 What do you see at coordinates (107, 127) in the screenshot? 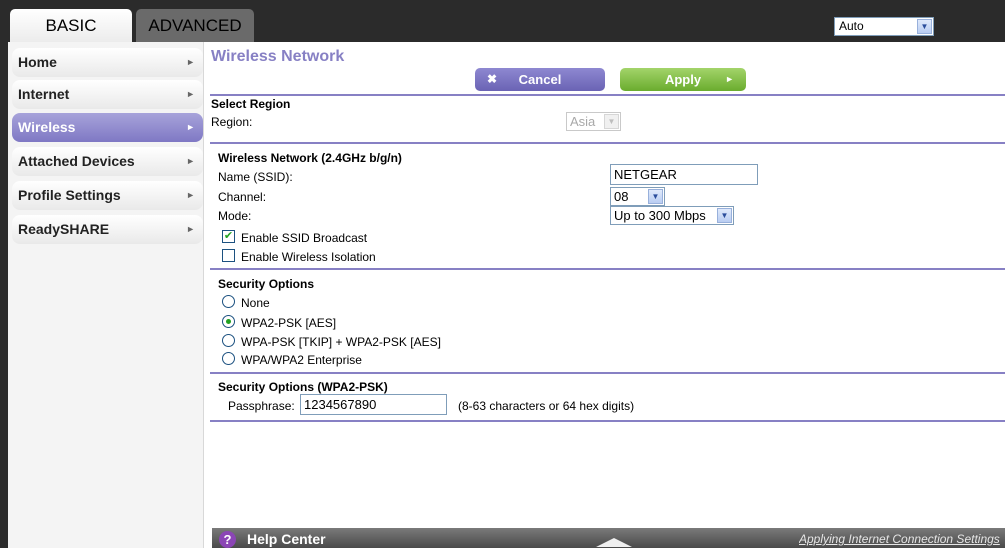
I see `sidebar-item-wireless: Wireless ►` at bounding box center [107, 127].